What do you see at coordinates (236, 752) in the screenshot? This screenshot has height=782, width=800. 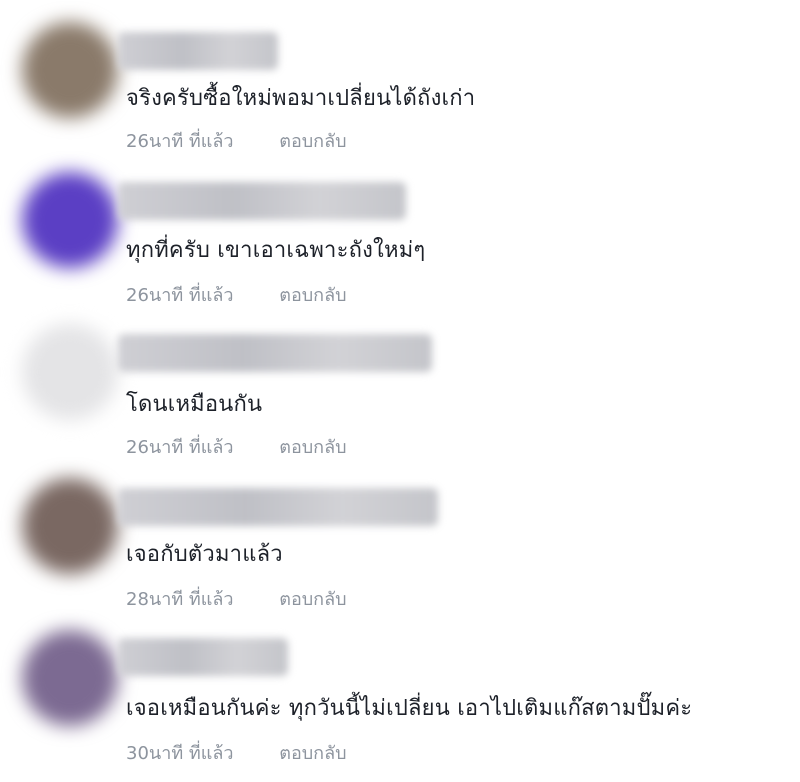 I see `comment-meta: 30นาที ที่แล้ว ตอบกลับ` at bounding box center [236, 752].